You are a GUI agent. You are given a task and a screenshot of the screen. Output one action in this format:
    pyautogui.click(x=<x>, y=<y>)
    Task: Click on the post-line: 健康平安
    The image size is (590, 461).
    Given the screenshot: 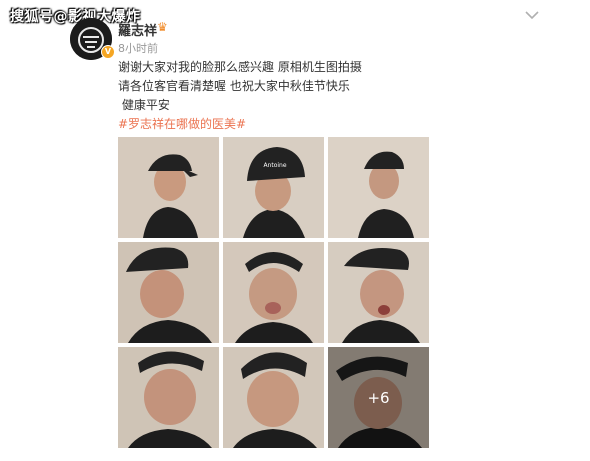 What is the action you would take?
    pyautogui.click(x=144, y=105)
    